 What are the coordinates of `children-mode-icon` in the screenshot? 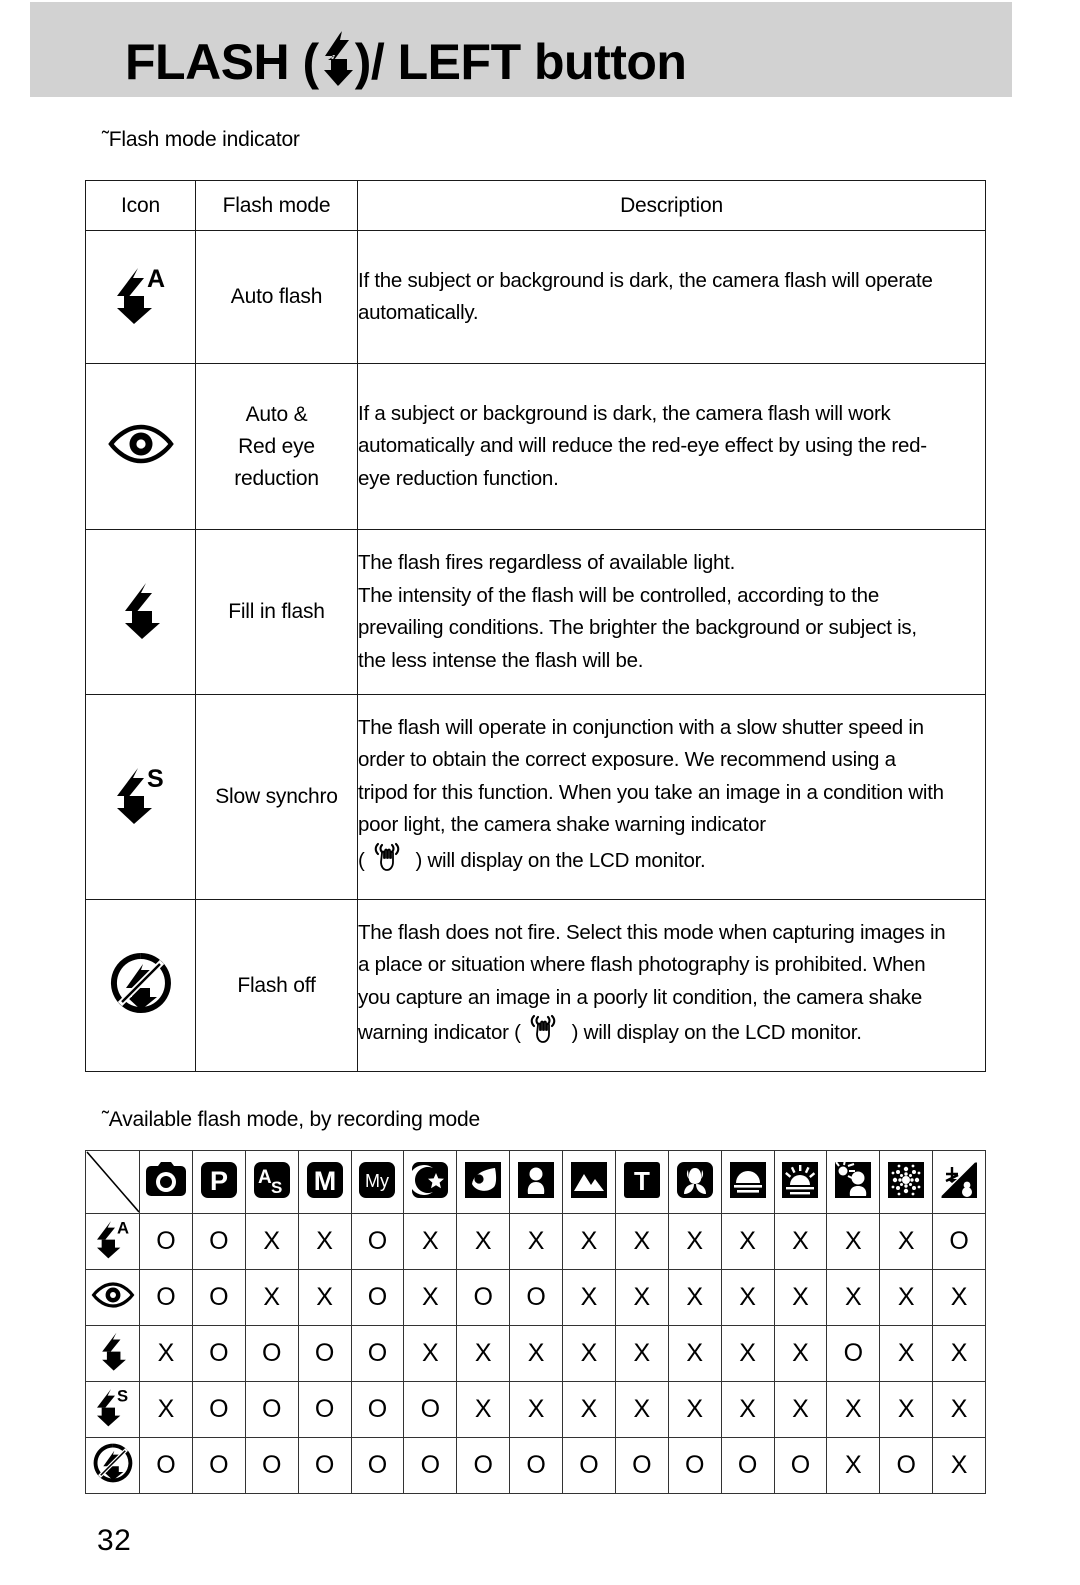 It's located at (536, 1182).